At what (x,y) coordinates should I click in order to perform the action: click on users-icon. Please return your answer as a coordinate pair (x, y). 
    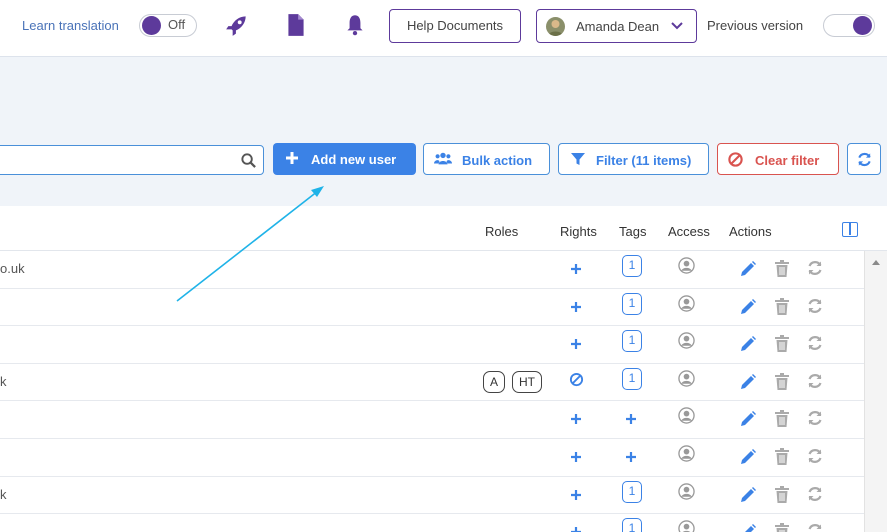
    Looking at the image, I should click on (443, 158).